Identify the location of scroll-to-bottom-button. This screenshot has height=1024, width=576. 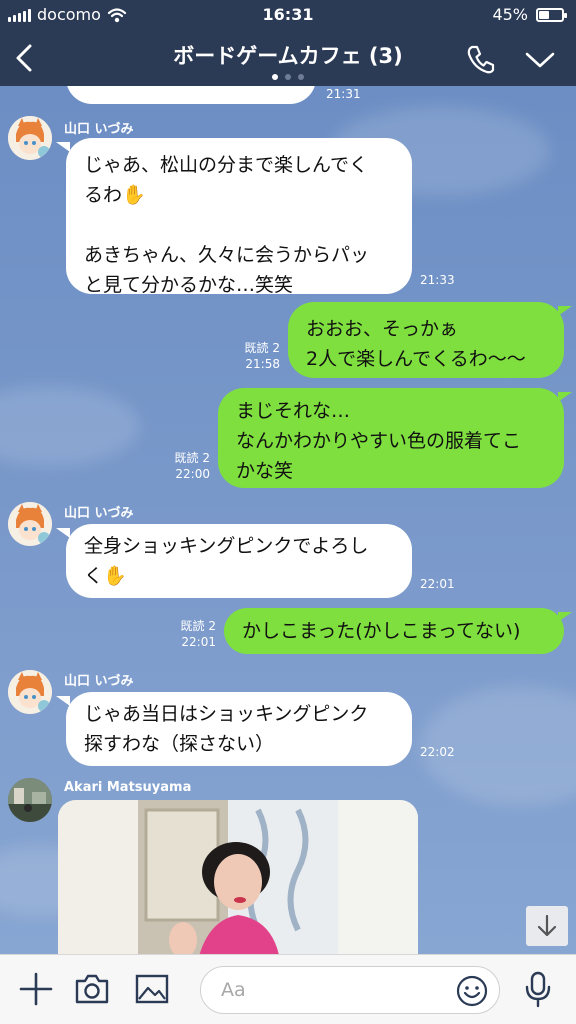
(547, 926).